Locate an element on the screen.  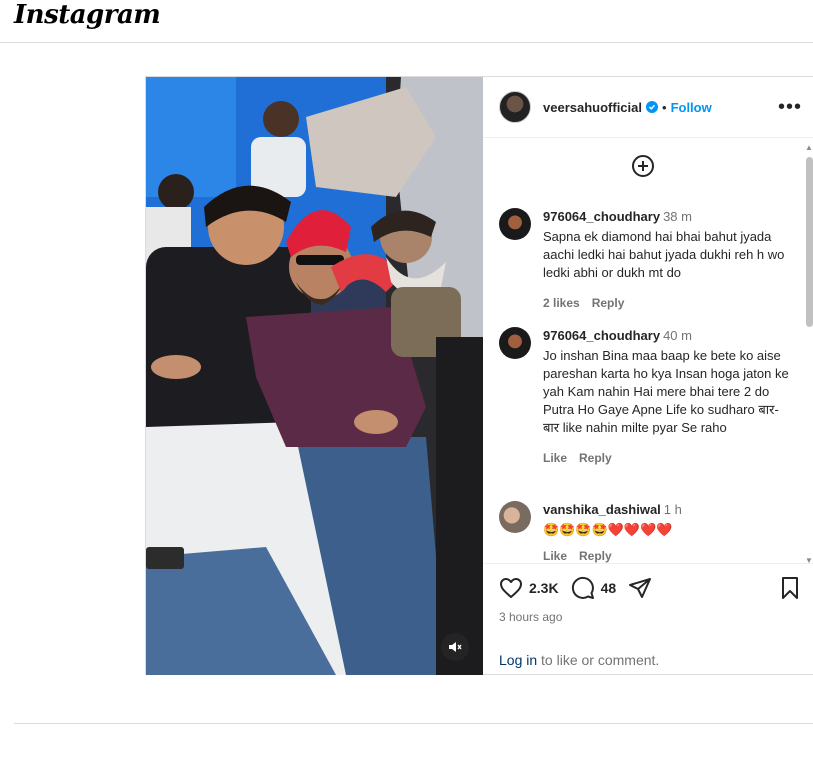
heart-icon is located at coordinates (511, 588).